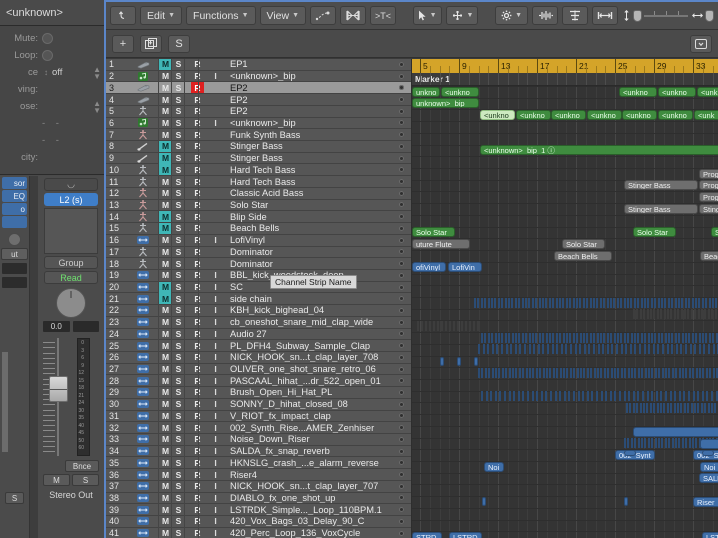 The height and width of the screenshot is (538, 718). Describe the element at coordinates (71, 231) in the screenshot. I see `sends-area` at that location.